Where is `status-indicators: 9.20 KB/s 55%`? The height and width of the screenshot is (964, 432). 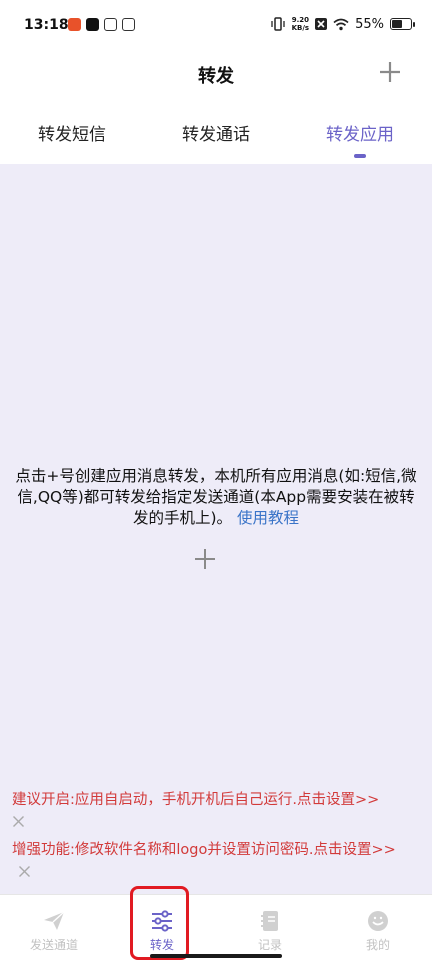
status-indicators: 9.20 KB/s 55% is located at coordinates (342, 24).